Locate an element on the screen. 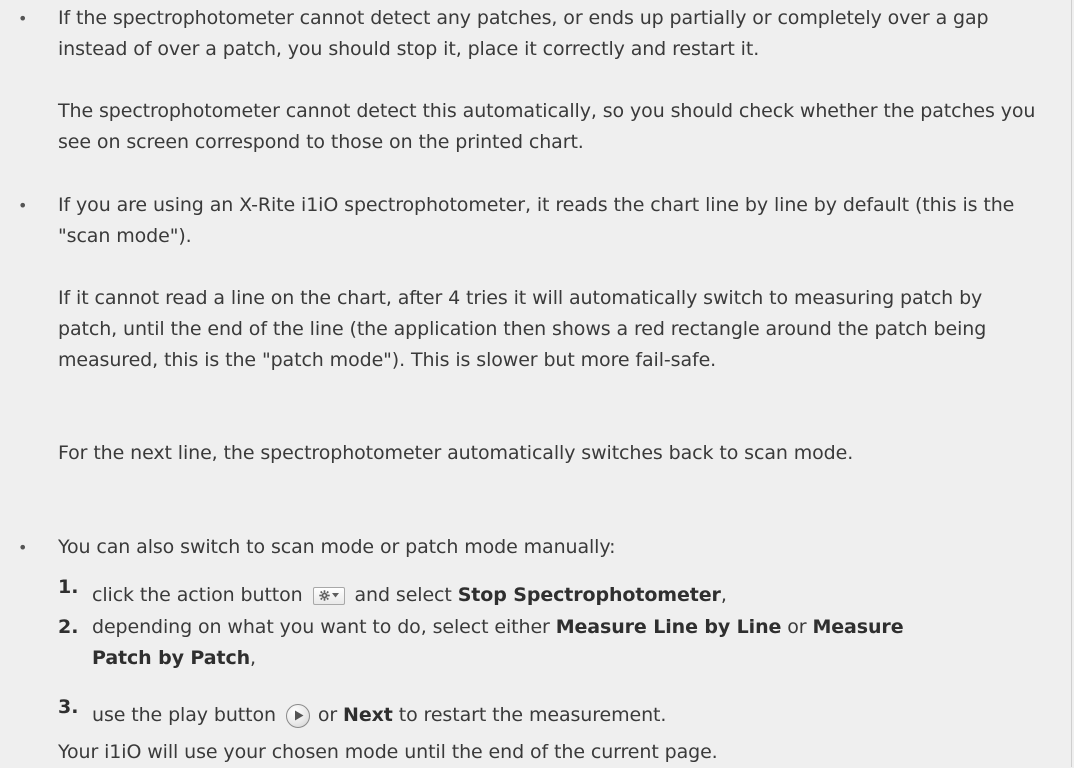 The height and width of the screenshot is (768, 1074). step-text-part: use the play button is located at coordinates (184, 715).